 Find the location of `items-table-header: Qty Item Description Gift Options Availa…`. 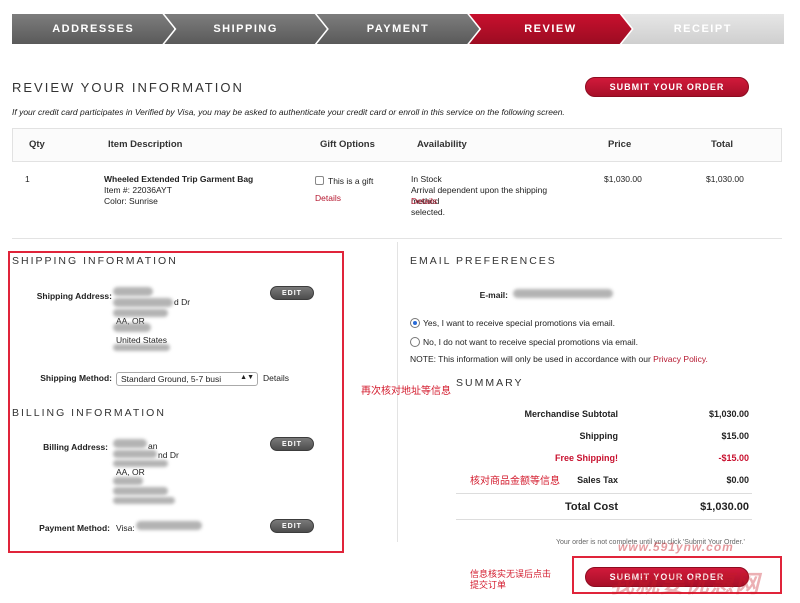

items-table-header: Qty Item Description Gift Options Availa… is located at coordinates (397, 145).